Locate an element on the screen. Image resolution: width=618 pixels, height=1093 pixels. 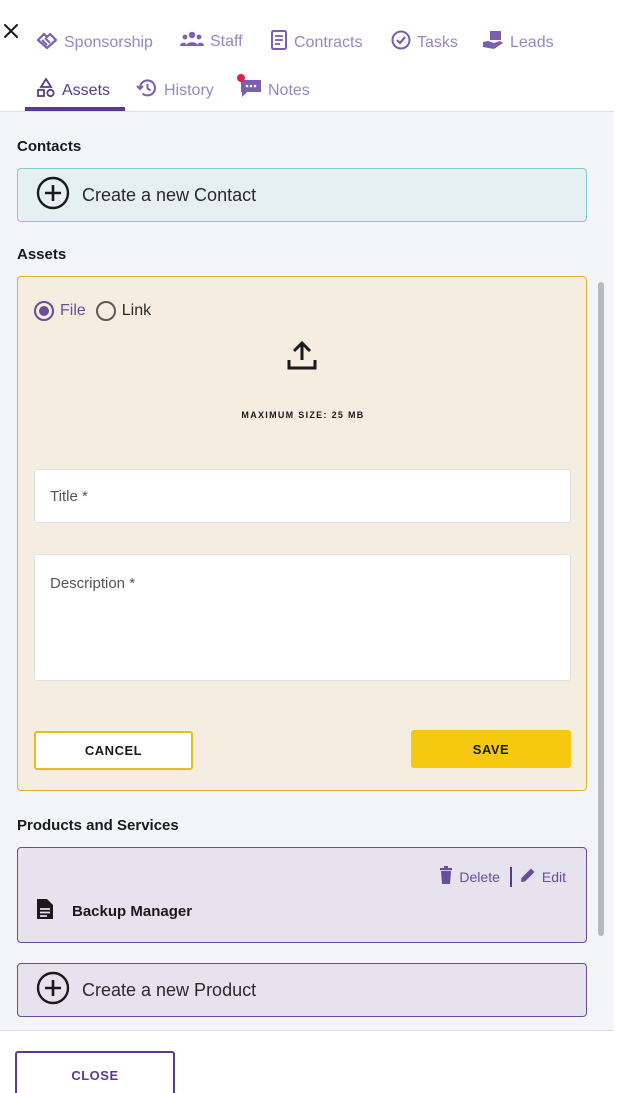
tab-contracts: Contracts is located at coordinates (316, 42).